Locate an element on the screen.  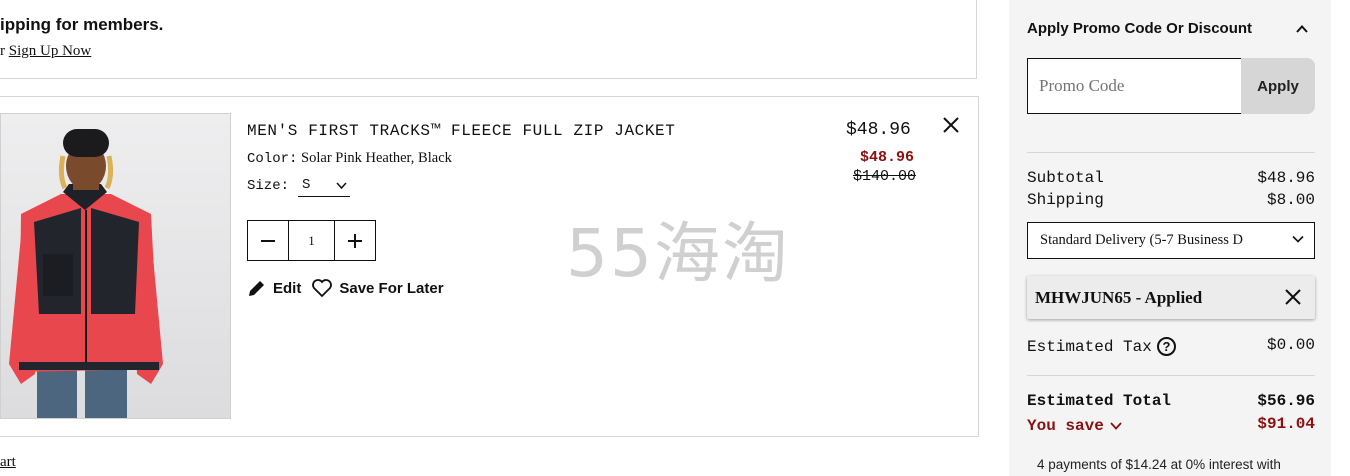
estimated-tax-value: $0.00 is located at coordinates (1290, 345).